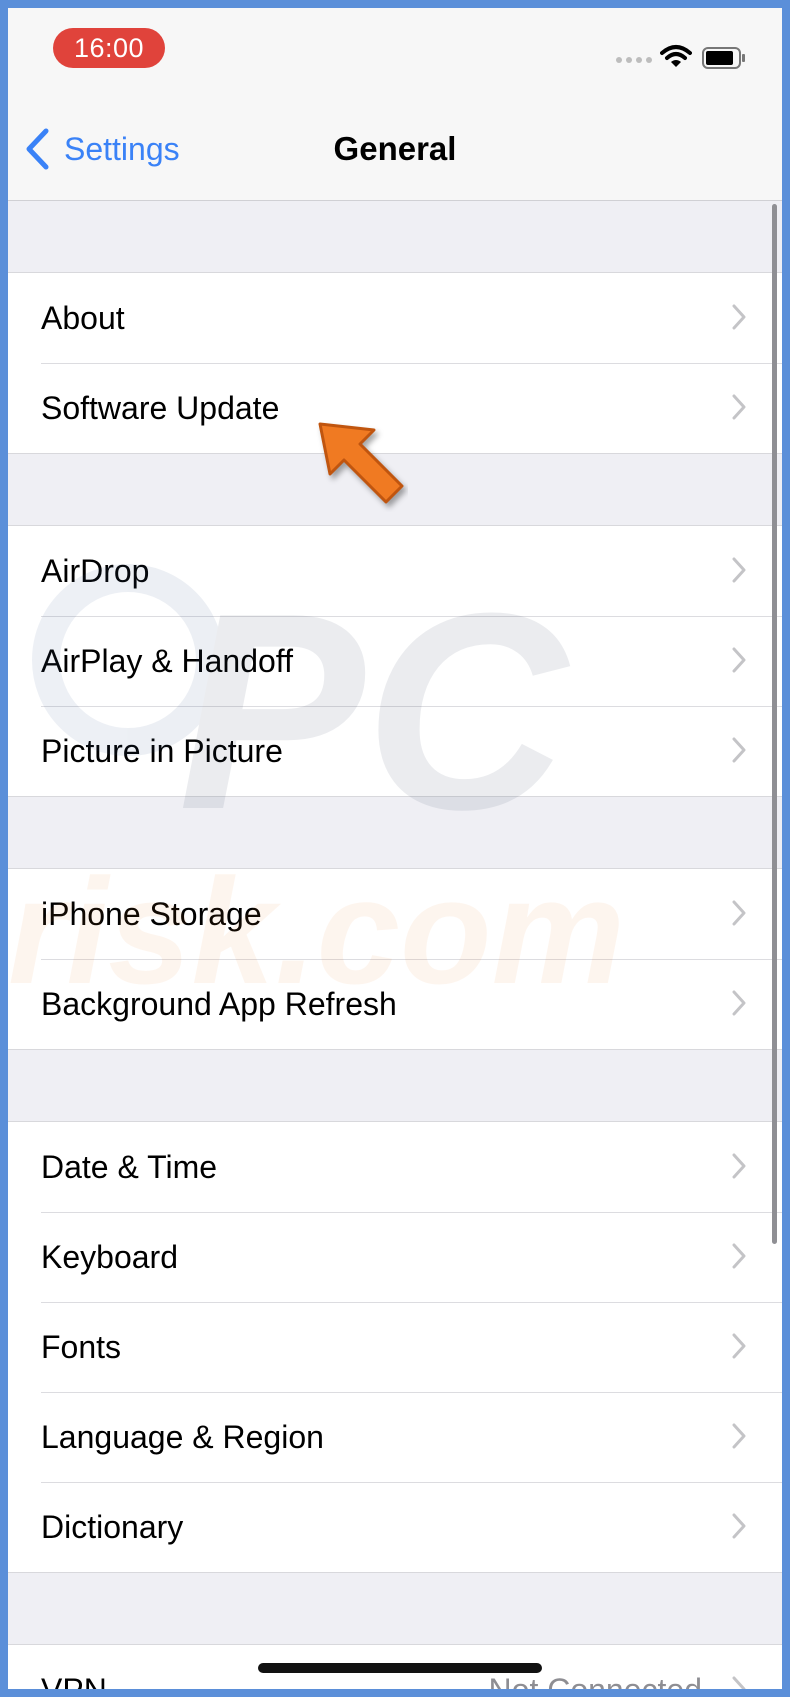 The width and height of the screenshot is (790, 1697). Describe the element at coordinates (395, 914) in the screenshot. I see `row-iphone-storage: iPhone Storage` at that location.